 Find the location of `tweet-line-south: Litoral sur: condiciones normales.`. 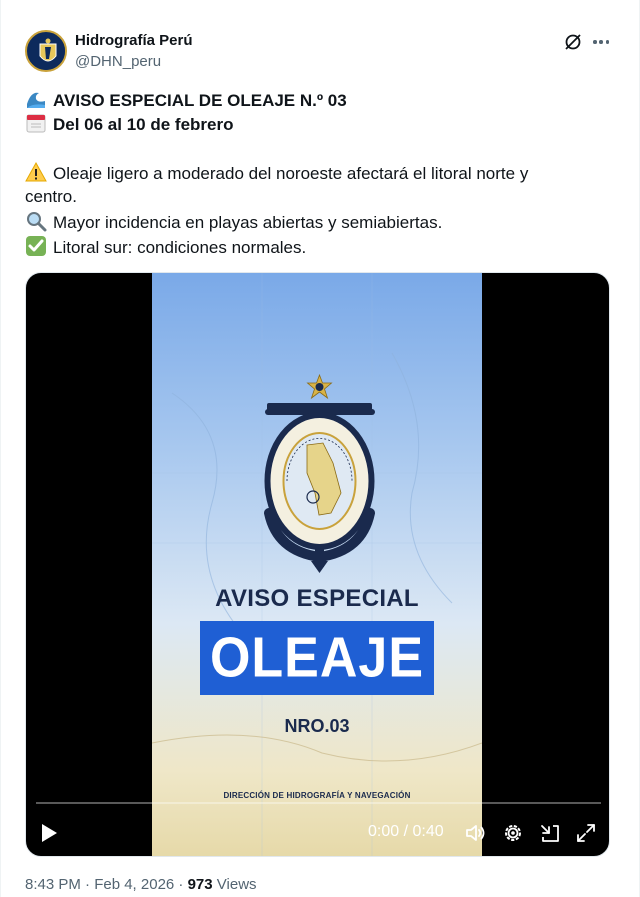

tweet-line-south: Litoral sur: condiciones normales. is located at coordinates (165, 247).